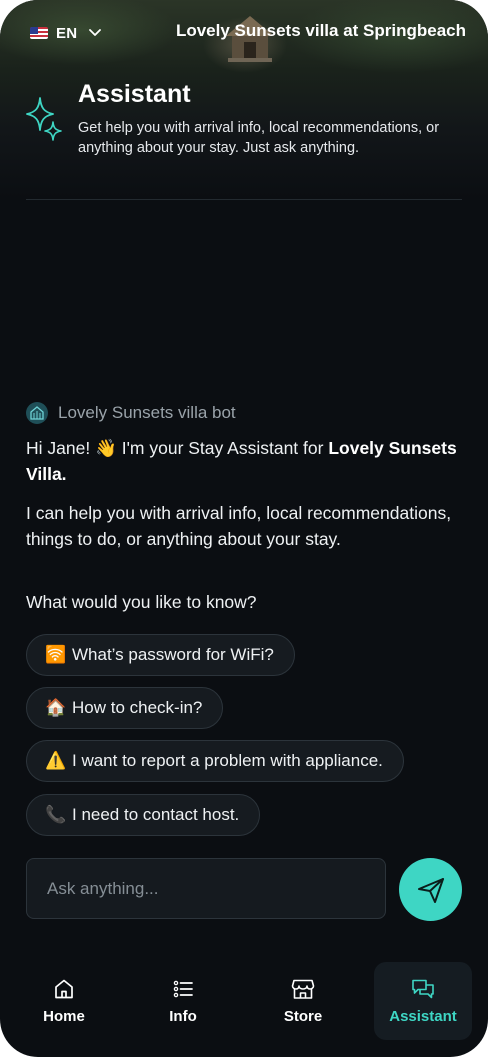 Image resolution: width=488 pixels, height=1057 pixels. I want to click on suggestion-label: How to check-in?, so click(137, 707).